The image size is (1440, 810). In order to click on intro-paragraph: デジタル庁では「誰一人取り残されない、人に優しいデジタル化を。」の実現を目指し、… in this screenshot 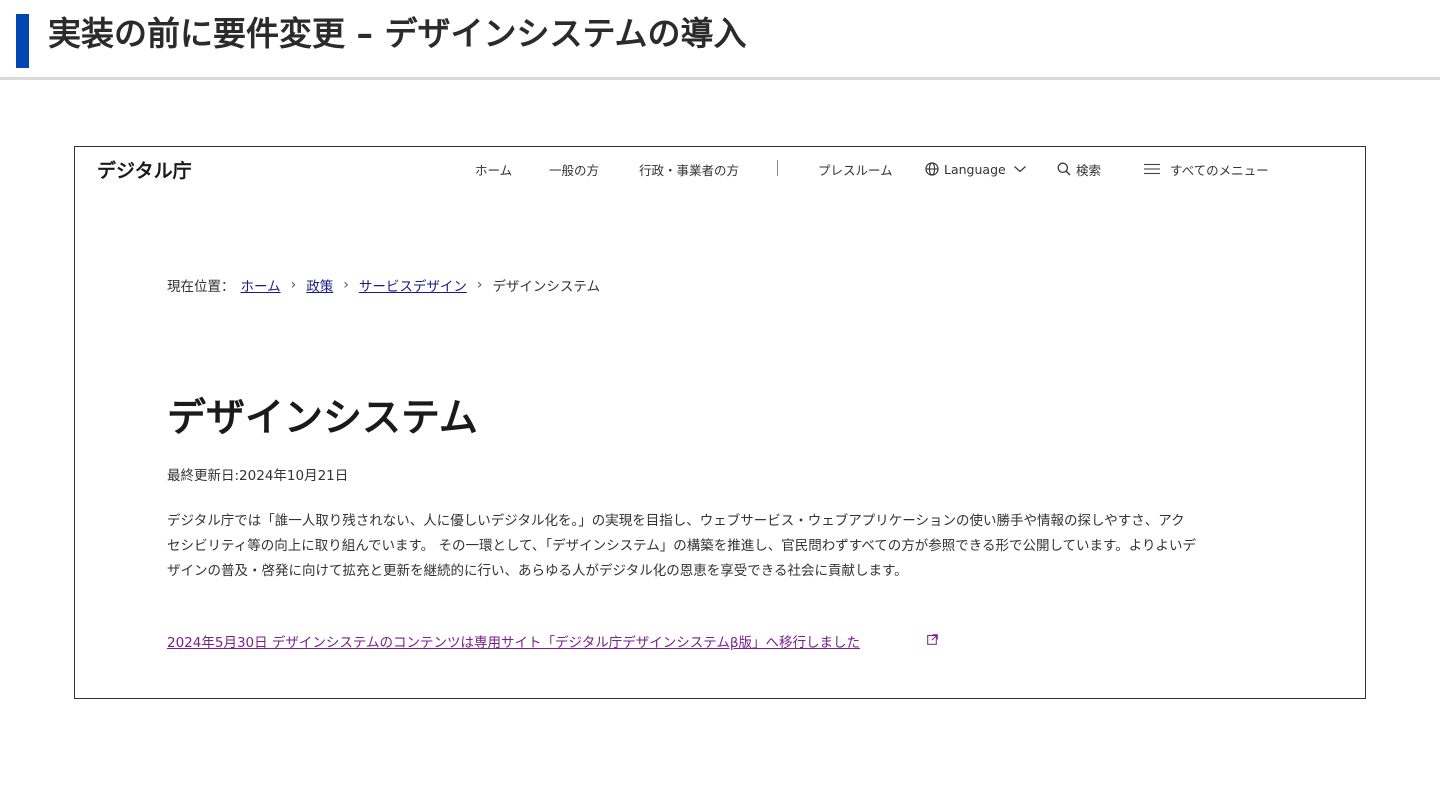, I will do `click(681, 546)`.